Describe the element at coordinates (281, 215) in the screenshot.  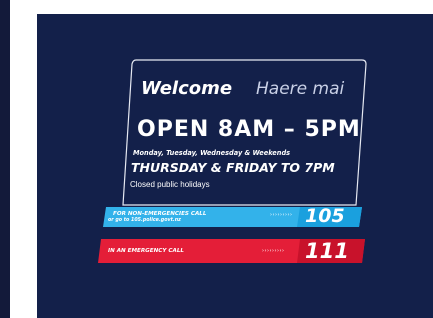
I see `non-emergency-arrow-icon: ›››››››››` at that location.